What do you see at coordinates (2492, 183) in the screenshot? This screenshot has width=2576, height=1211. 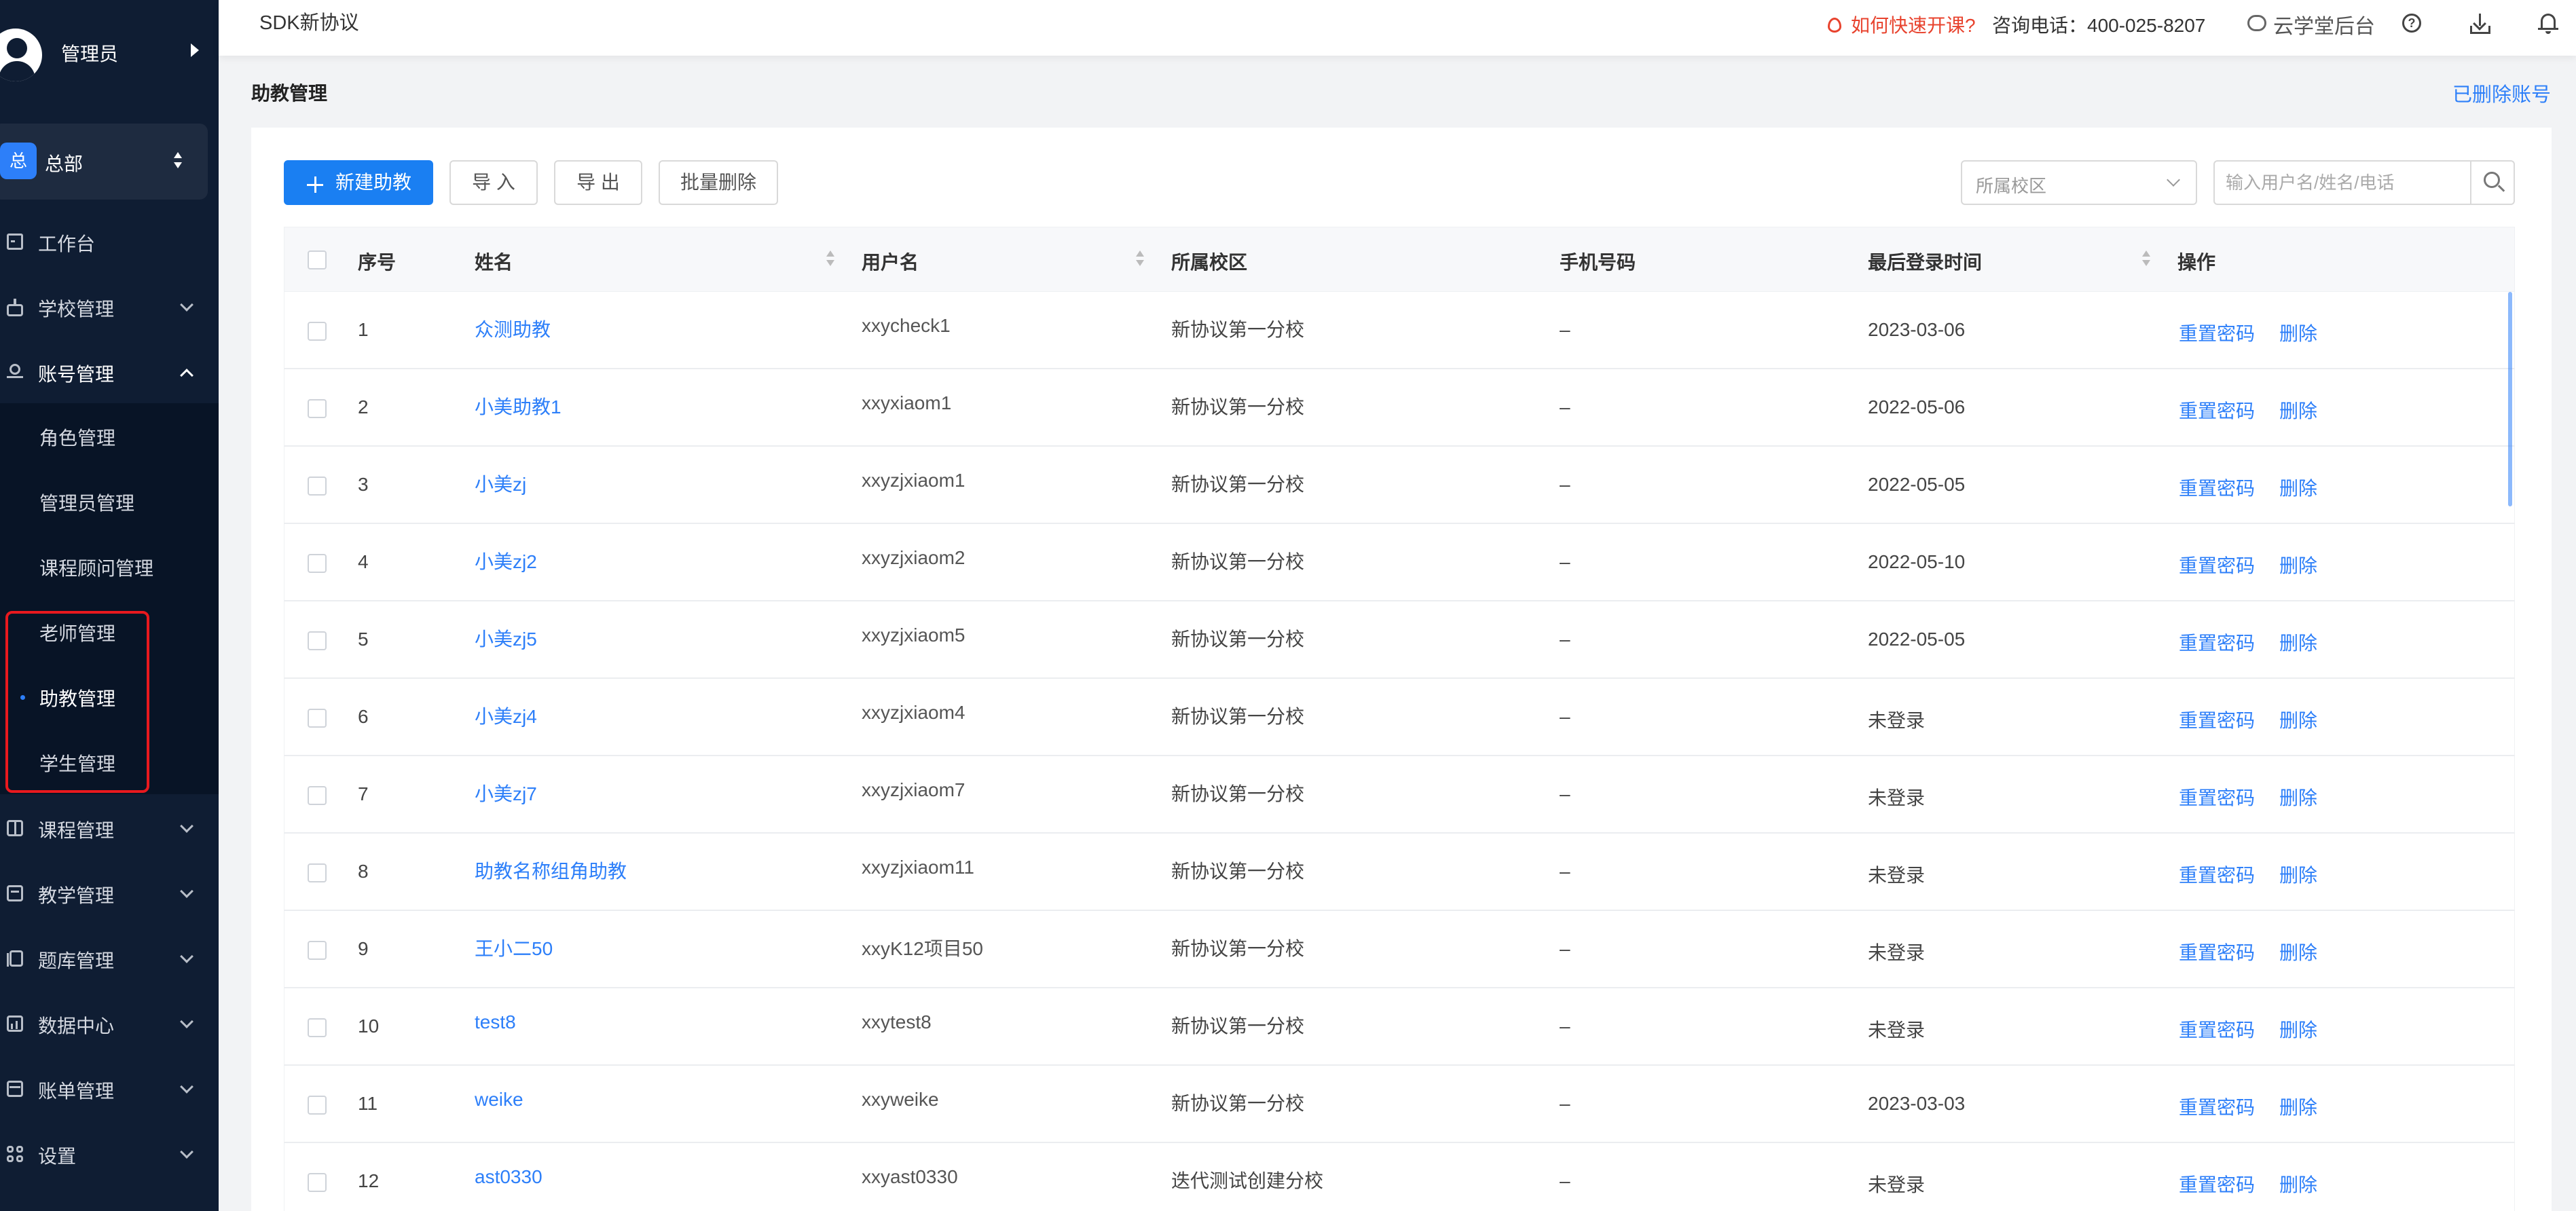 I see `search-button` at bounding box center [2492, 183].